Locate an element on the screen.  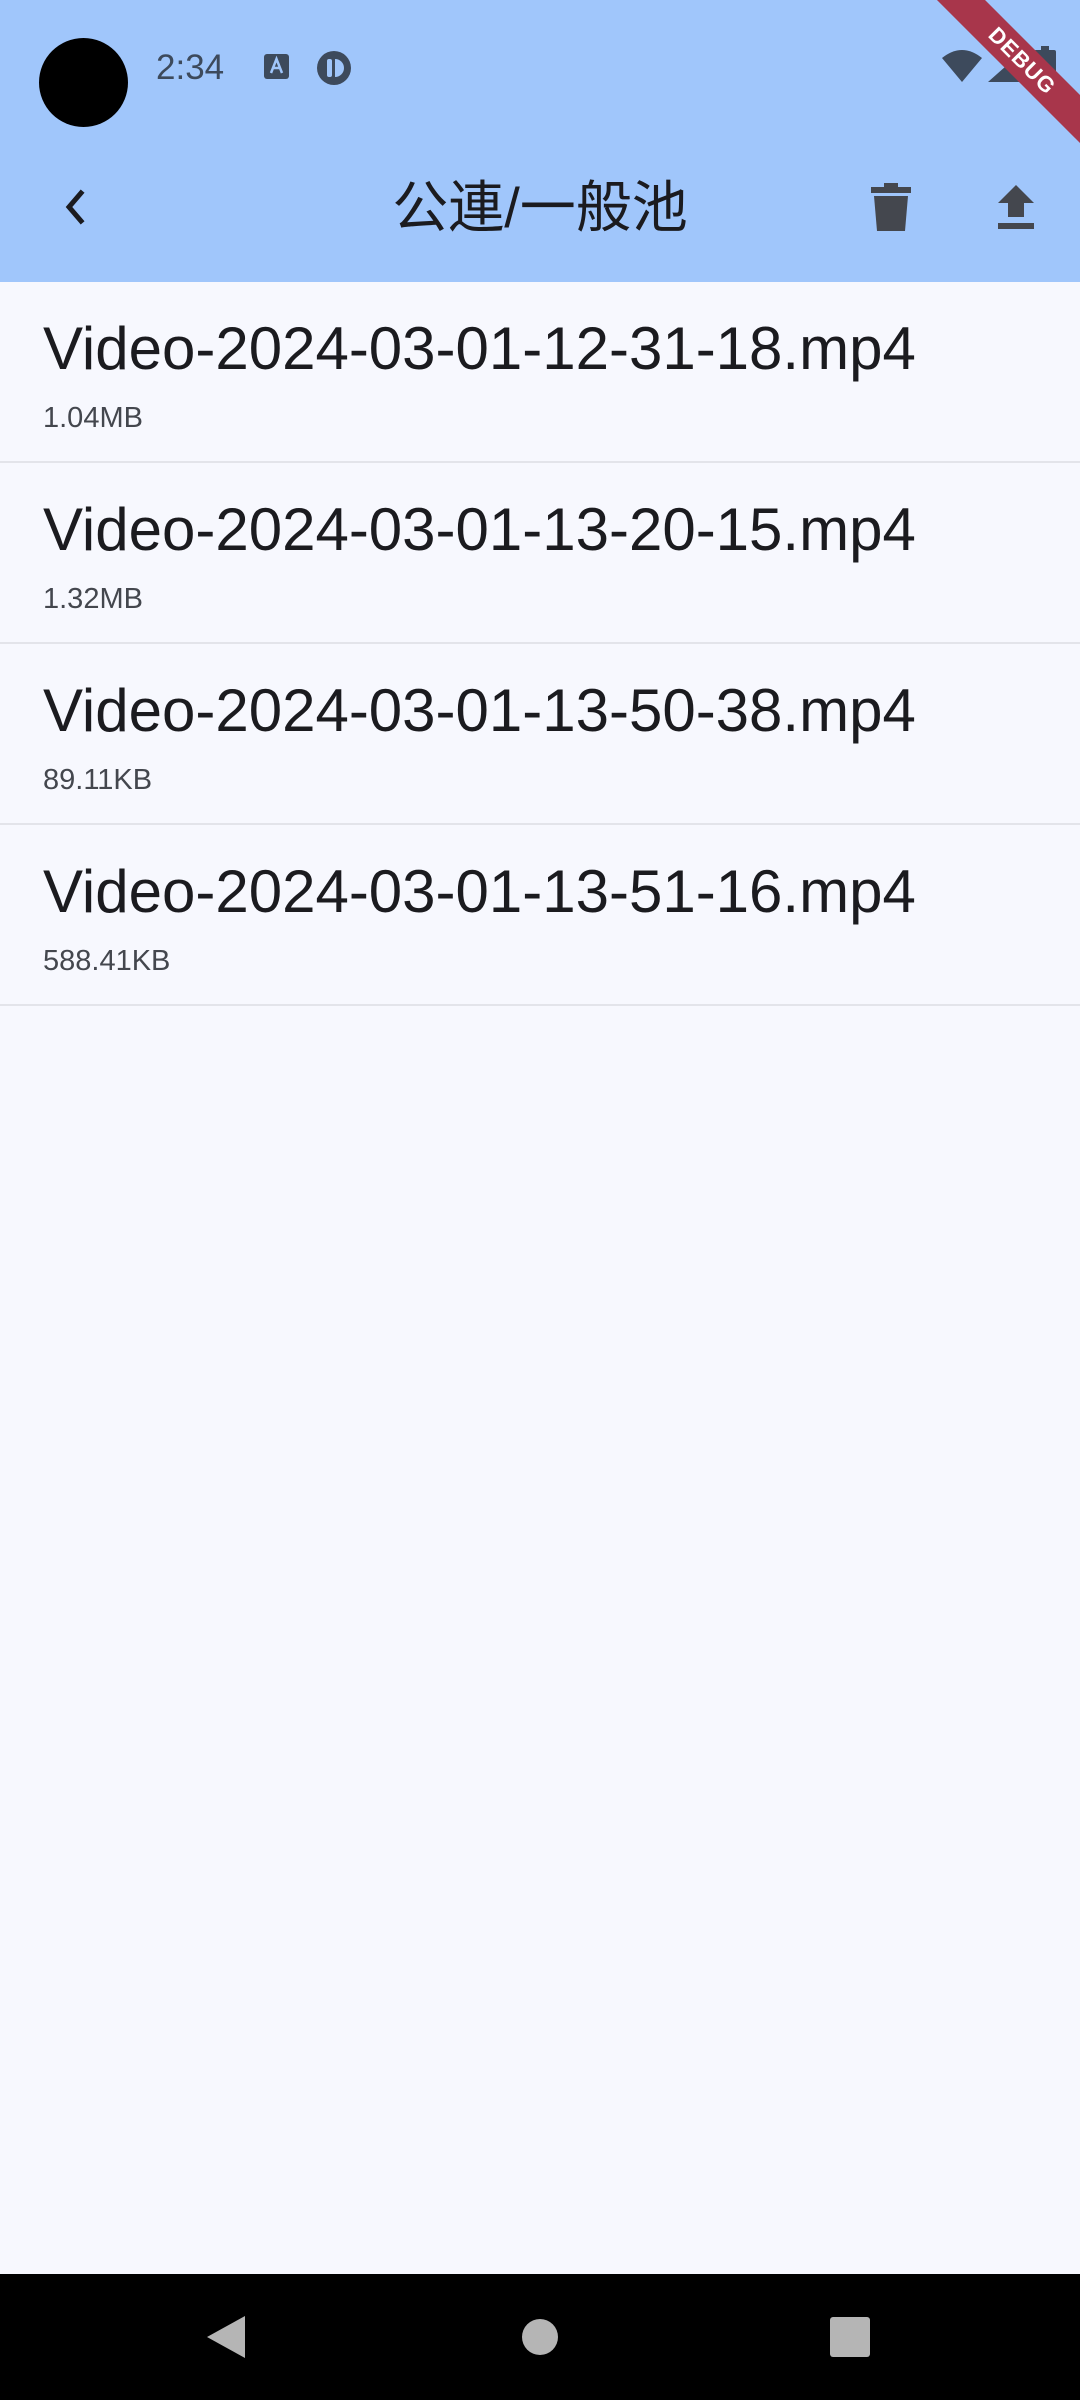
system-nav-bar is located at coordinates (540, 2337).